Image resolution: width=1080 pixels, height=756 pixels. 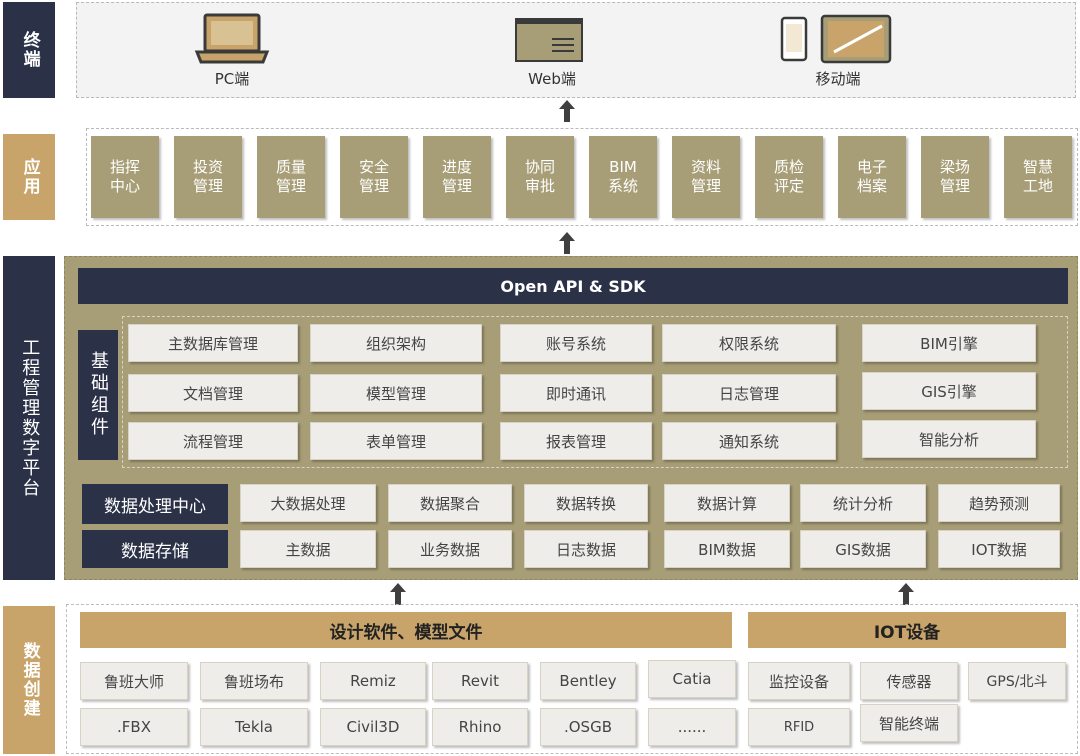 I want to click on processing-tile: 趋势预测, so click(x=999, y=503).